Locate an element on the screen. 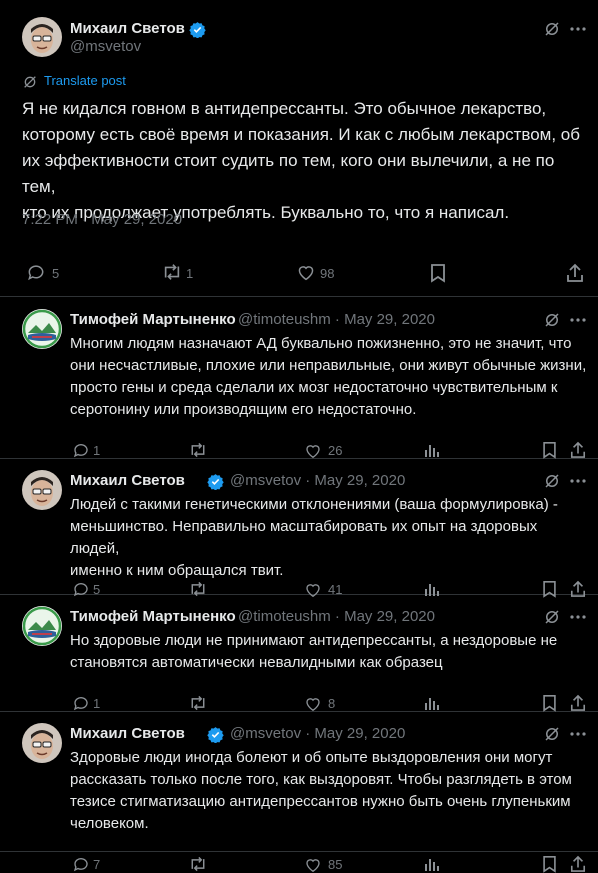 The height and width of the screenshot is (873, 598). like-count: 26 is located at coordinates (335, 450).